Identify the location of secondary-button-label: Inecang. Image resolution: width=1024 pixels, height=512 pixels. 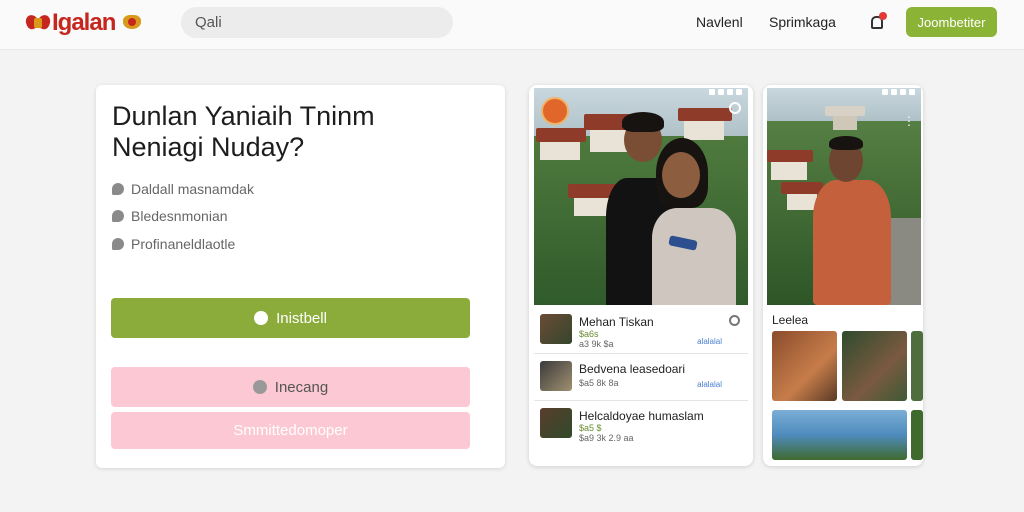
(301, 387).